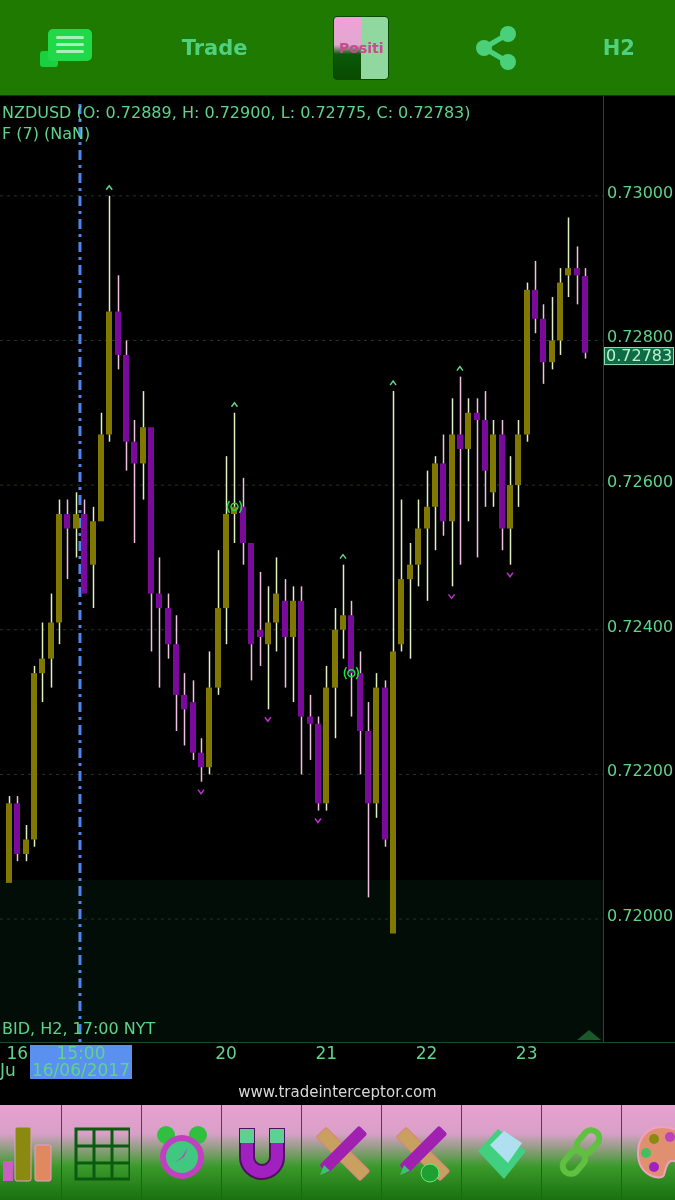 The image size is (675, 1200). What do you see at coordinates (640, 916) in the screenshot?
I see `price-axis-label: 0.72000` at bounding box center [640, 916].